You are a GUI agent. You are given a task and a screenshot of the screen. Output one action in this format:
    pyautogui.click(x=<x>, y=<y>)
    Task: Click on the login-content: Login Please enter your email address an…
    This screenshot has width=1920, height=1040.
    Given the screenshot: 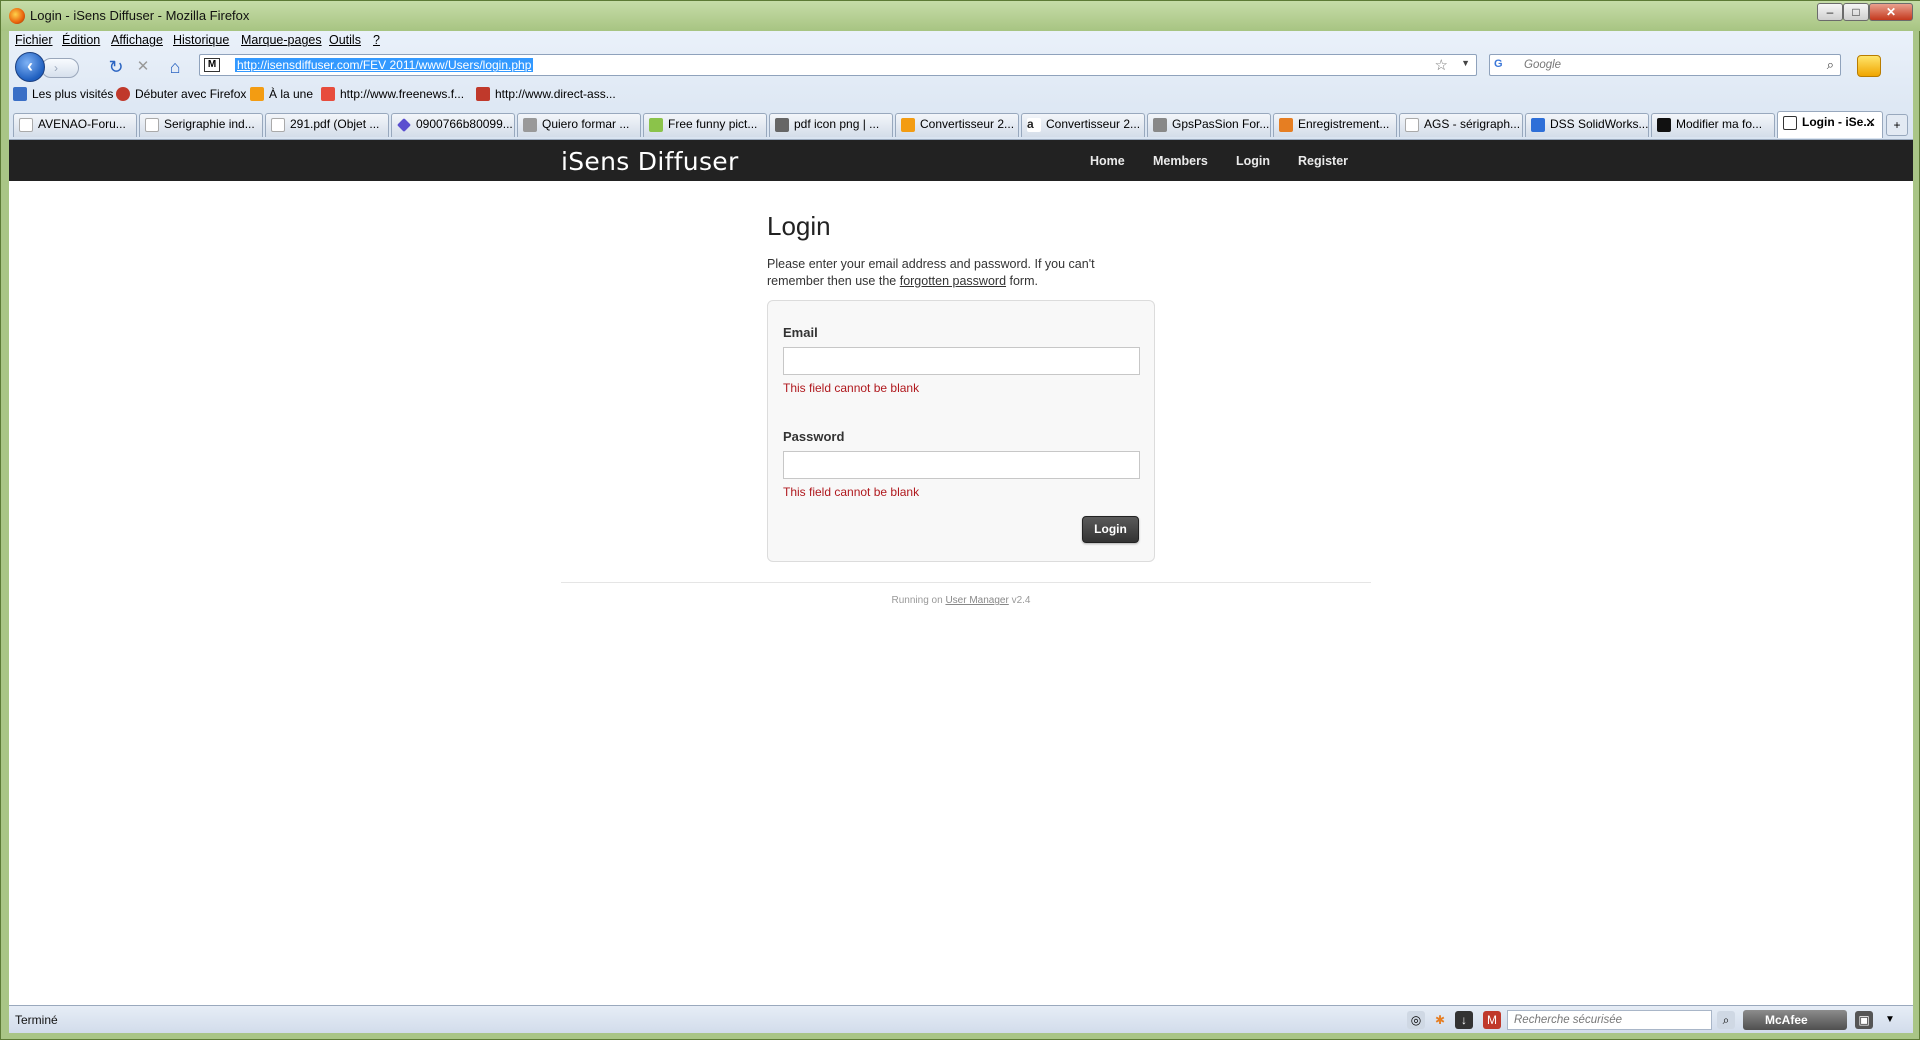 What is the action you would take?
    pyautogui.click(x=967, y=250)
    